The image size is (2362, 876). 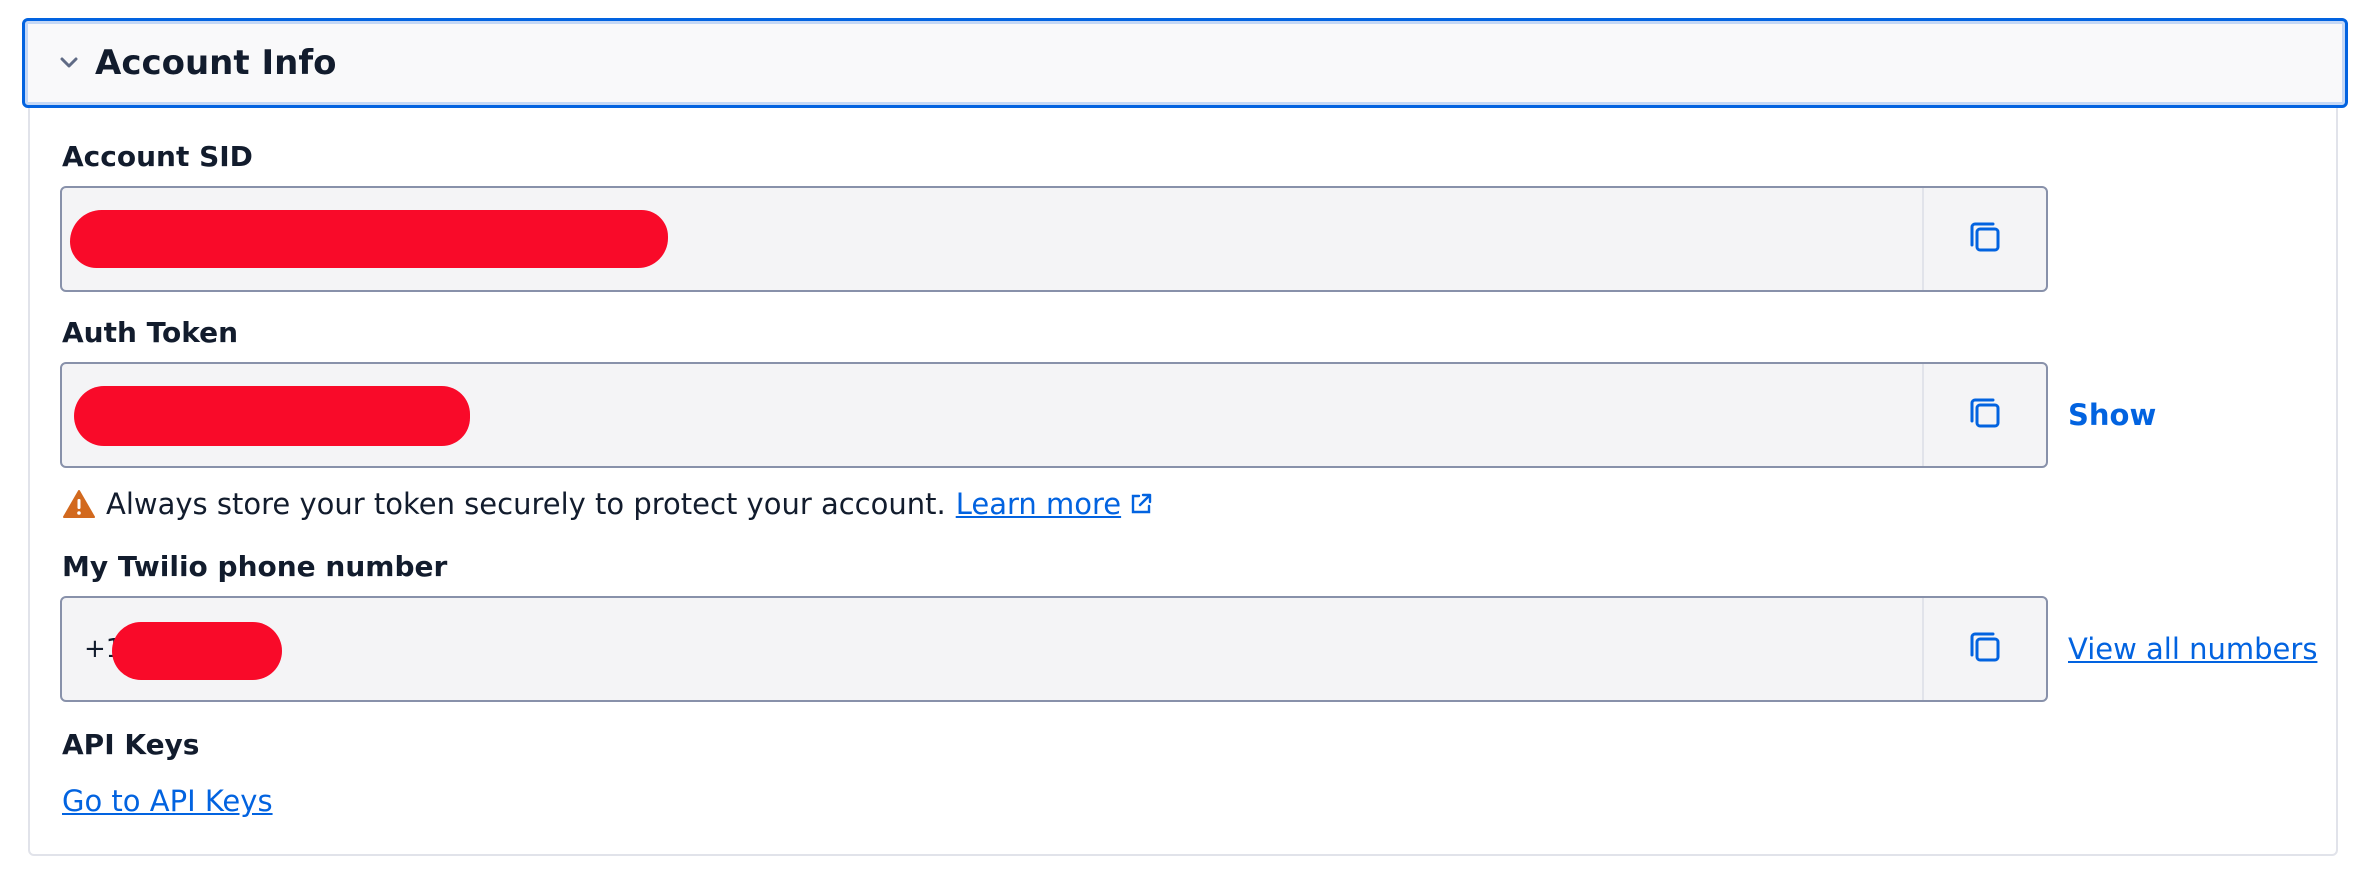 I want to click on panel-title: Account Info, so click(x=216, y=63).